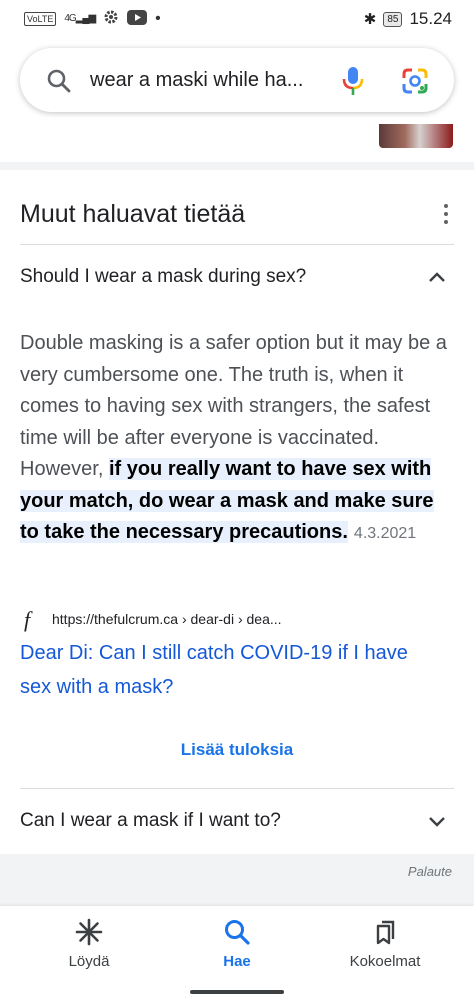  Describe the element at coordinates (237, 961) in the screenshot. I see `nav-label: Hae` at that location.